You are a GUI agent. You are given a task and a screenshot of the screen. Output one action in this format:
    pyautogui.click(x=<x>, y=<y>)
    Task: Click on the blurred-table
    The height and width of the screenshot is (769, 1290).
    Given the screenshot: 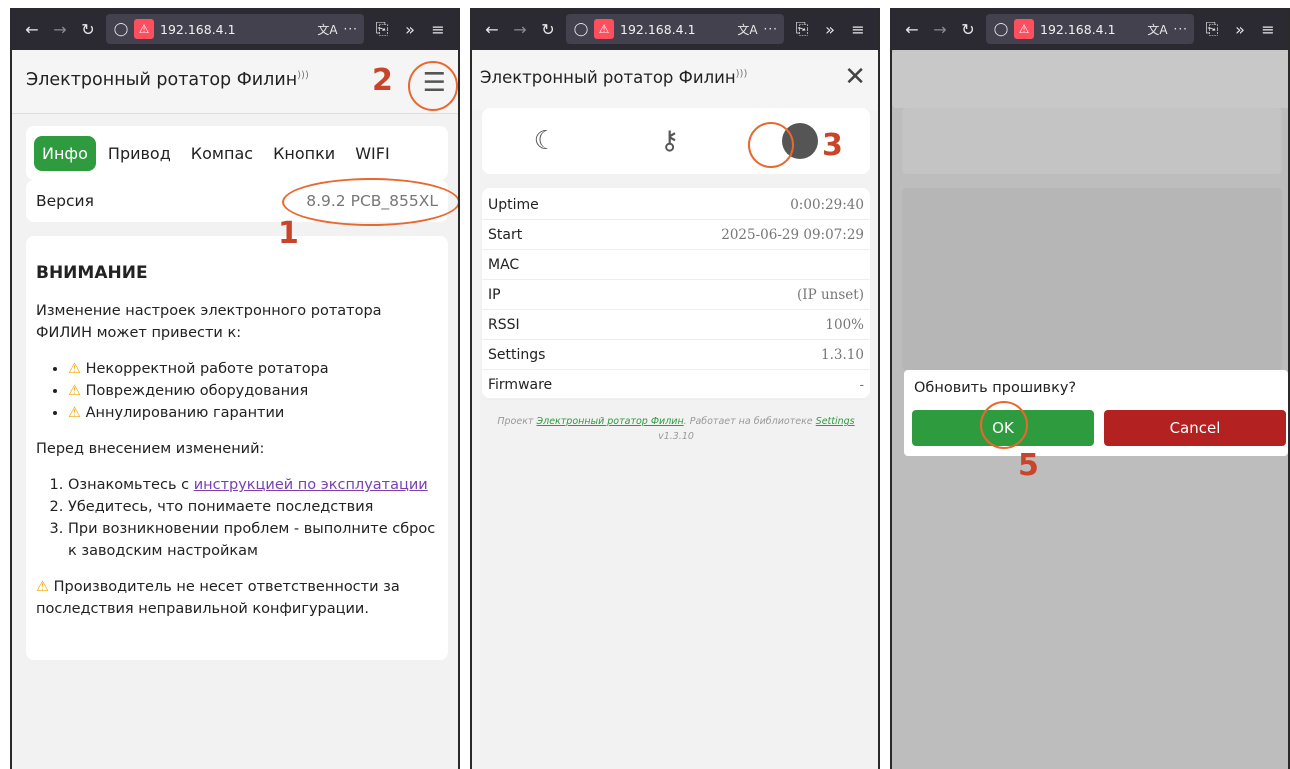 What is the action you would take?
    pyautogui.click(x=1092, y=279)
    